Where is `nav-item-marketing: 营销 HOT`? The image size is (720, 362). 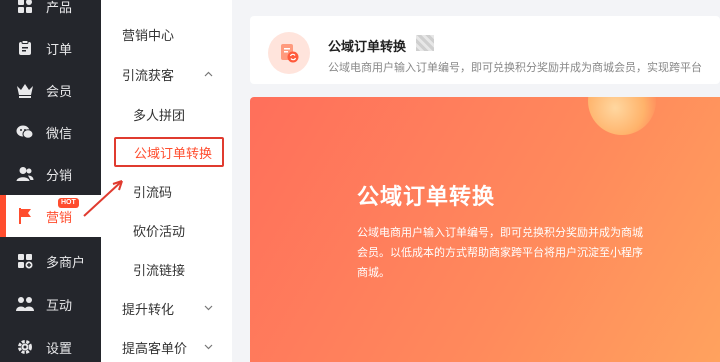 nav-item-marketing: 营销 HOT is located at coordinates (50, 216).